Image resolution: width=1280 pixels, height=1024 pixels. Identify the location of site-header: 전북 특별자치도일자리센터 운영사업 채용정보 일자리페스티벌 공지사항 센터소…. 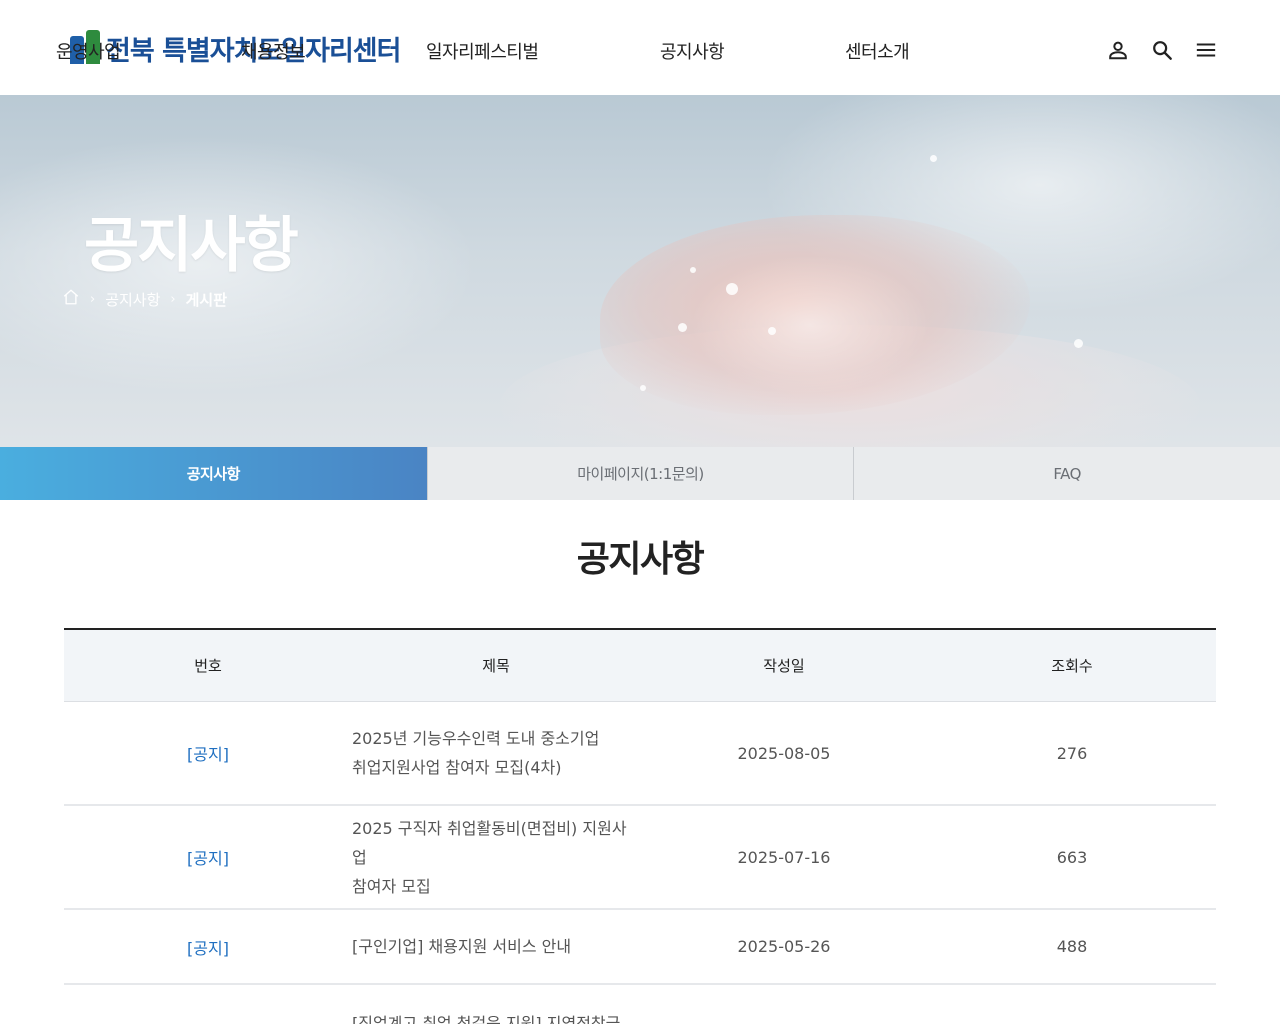
(640, 47).